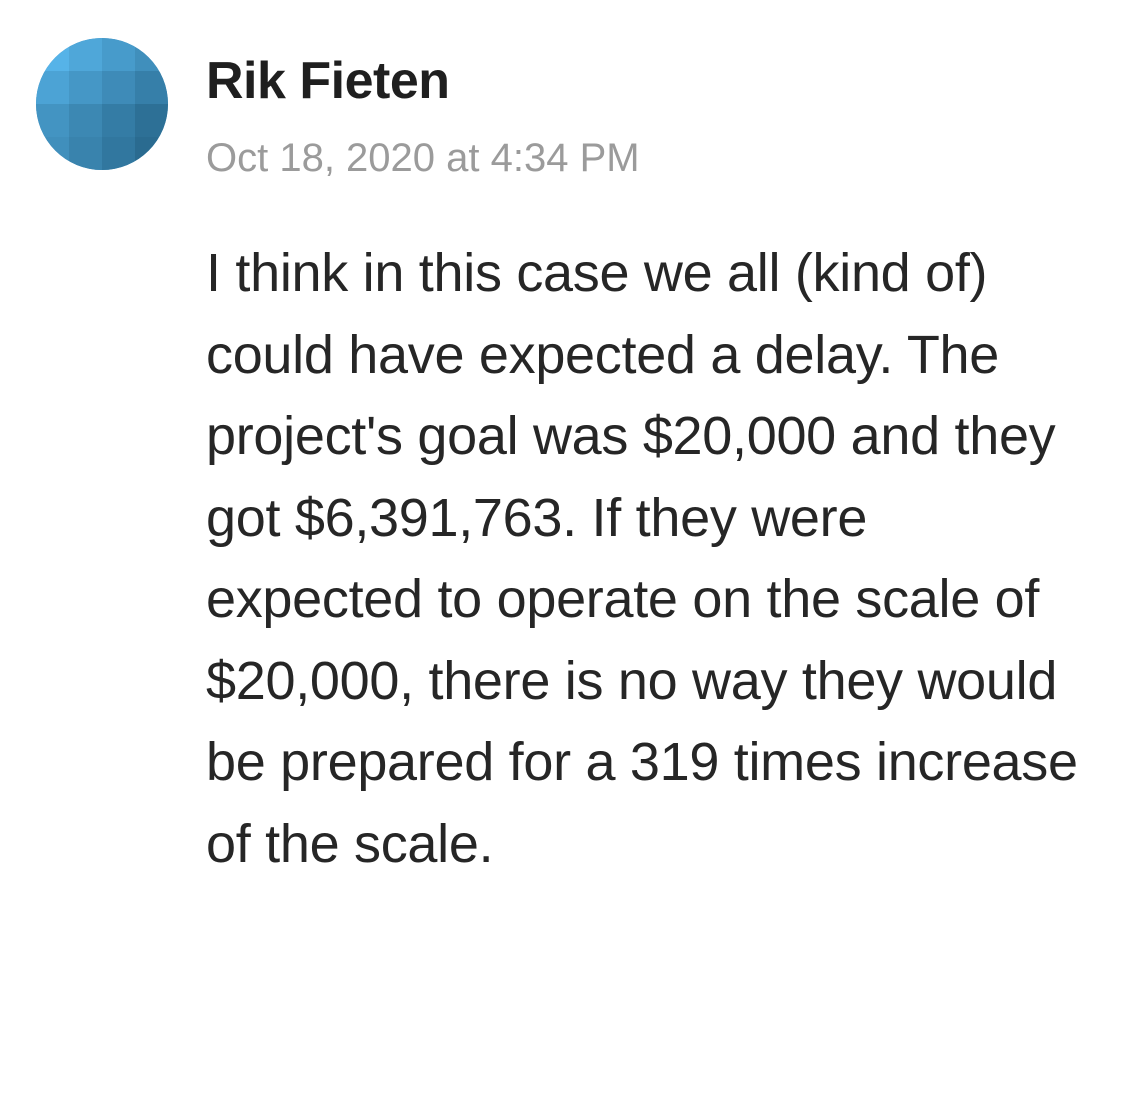  I want to click on comment-author: Rik Fieten, so click(328, 81).